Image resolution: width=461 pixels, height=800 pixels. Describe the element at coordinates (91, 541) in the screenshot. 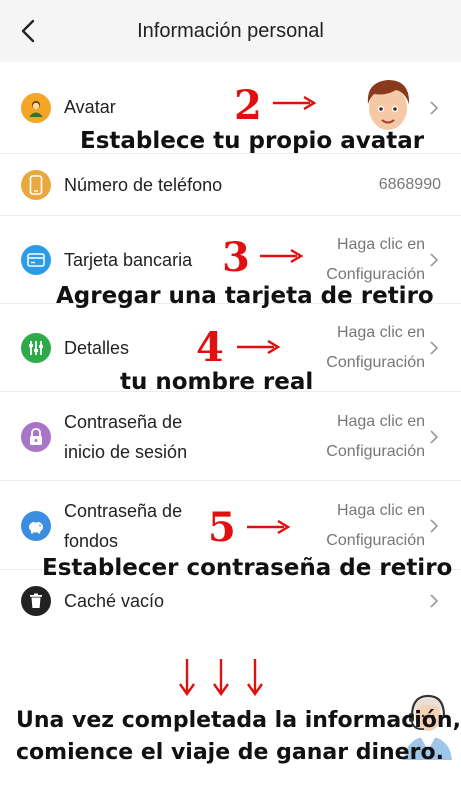

I see `label-line: fondos` at that location.